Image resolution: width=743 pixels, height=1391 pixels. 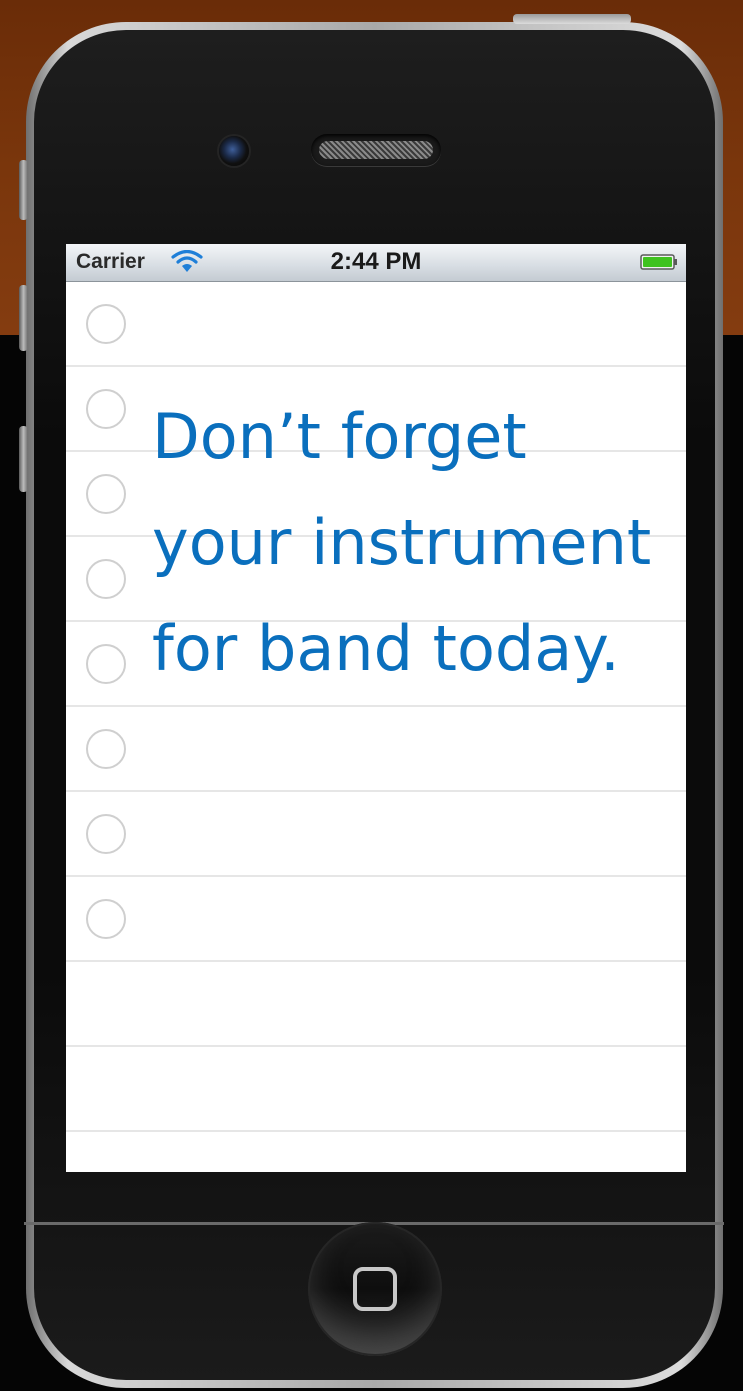 What do you see at coordinates (23, 190) in the screenshot?
I see `mute-switch` at bounding box center [23, 190].